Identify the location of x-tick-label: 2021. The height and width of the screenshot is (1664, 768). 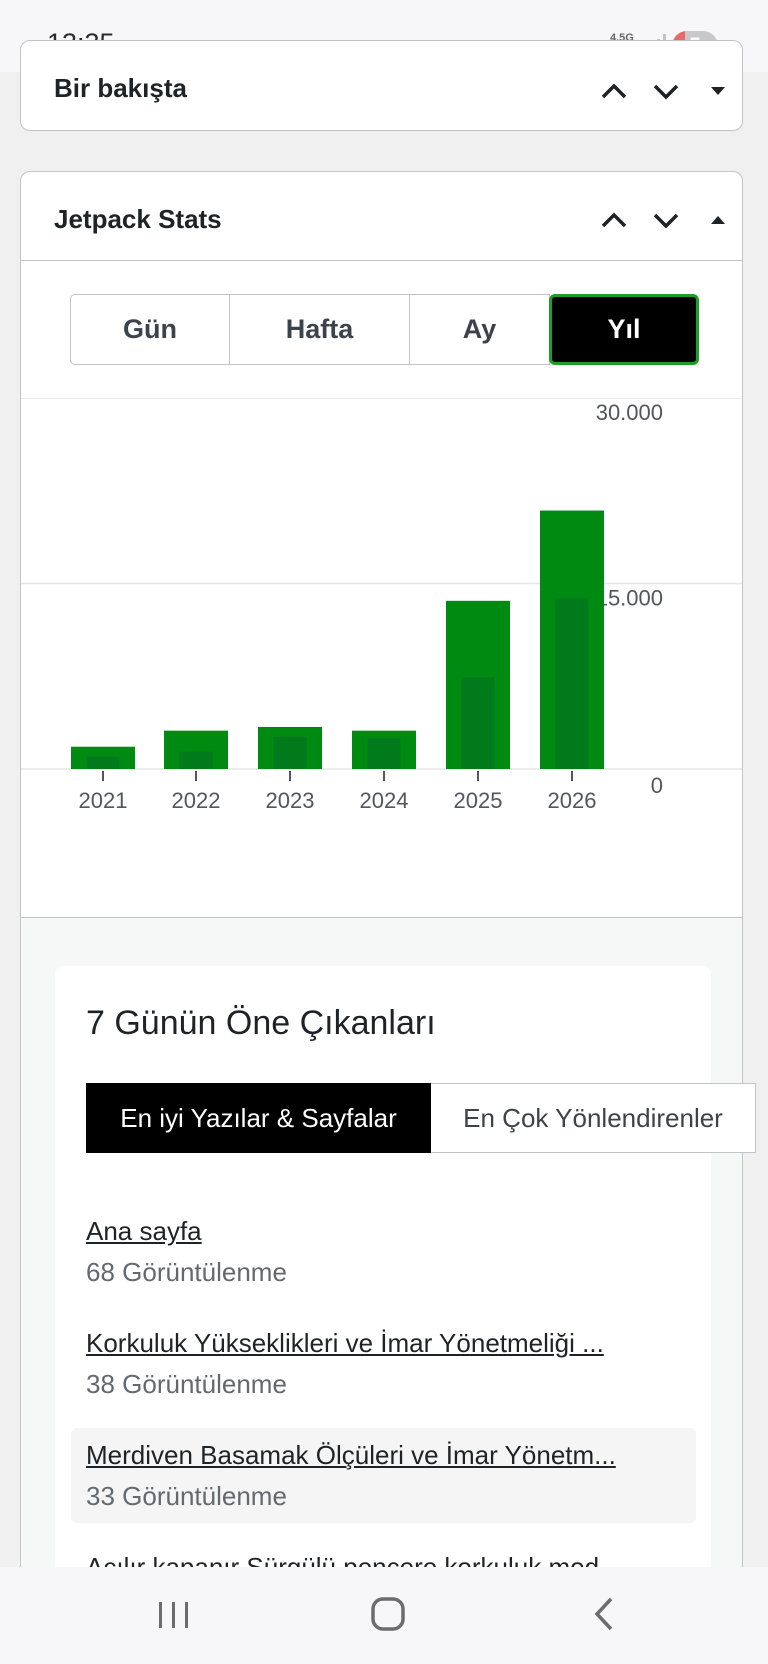
(103, 800).